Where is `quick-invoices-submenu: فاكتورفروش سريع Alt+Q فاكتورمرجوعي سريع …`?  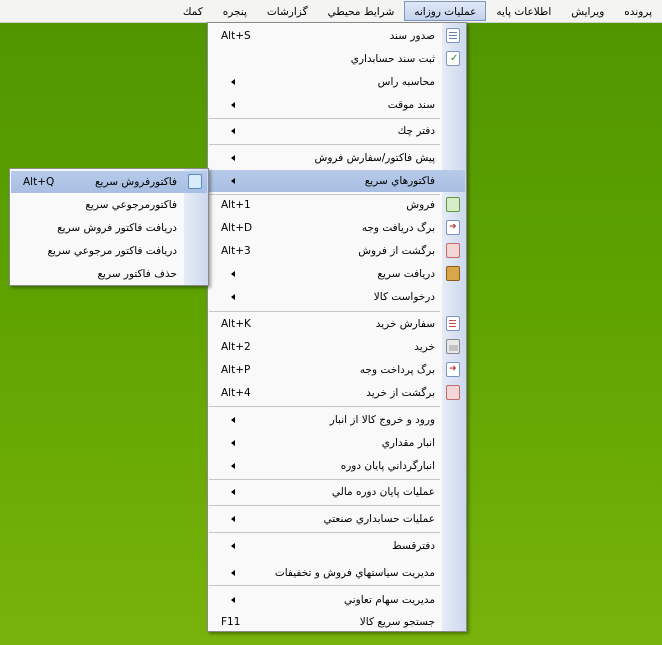 quick-invoices-submenu: فاكتورفروش سريع Alt+Q فاكتورمرجوعي سريع … is located at coordinates (109, 227).